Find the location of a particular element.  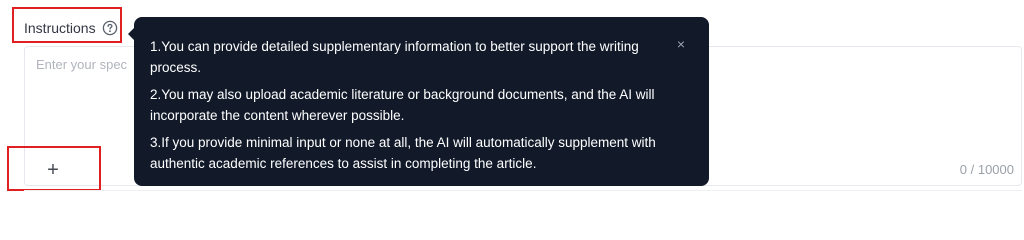

add-highlight-box is located at coordinates (54, 168).